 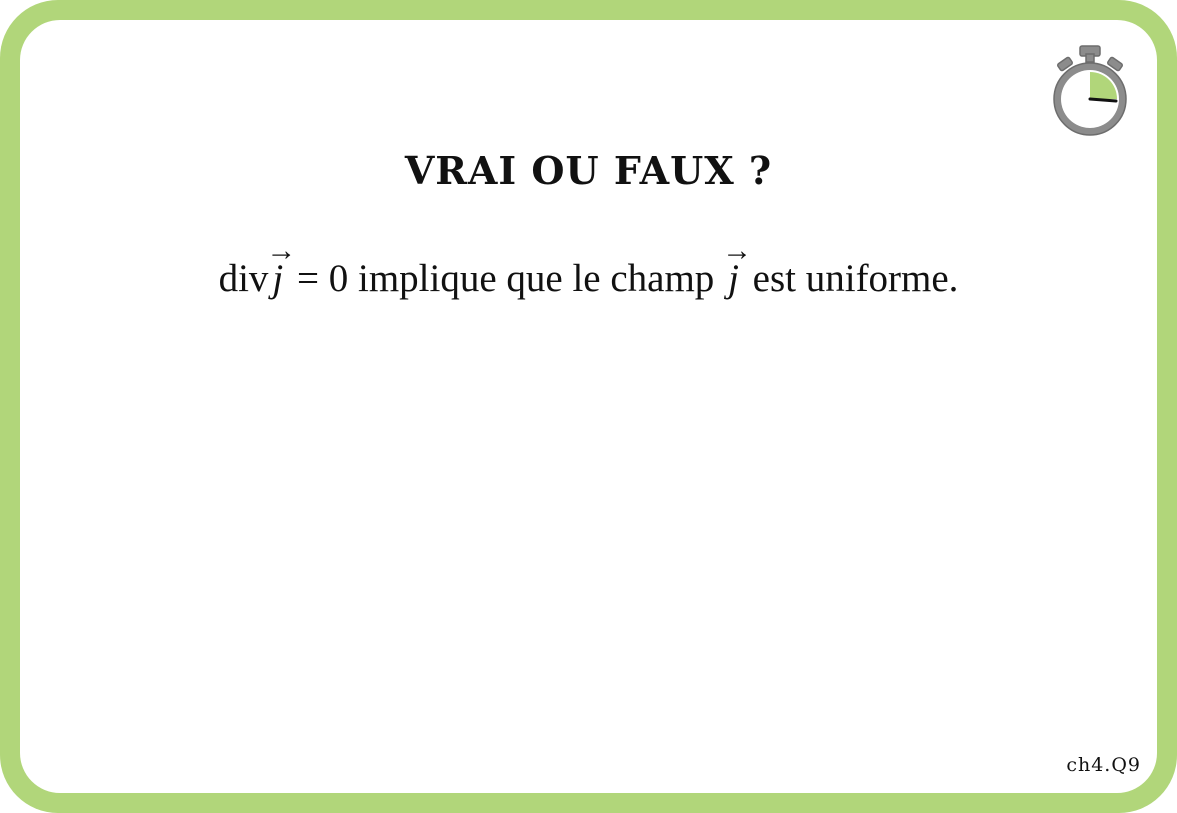 What do you see at coordinates (281, 250) in the screenshot?
I see `vector-arrow: →` at bounding box center [281, 250].